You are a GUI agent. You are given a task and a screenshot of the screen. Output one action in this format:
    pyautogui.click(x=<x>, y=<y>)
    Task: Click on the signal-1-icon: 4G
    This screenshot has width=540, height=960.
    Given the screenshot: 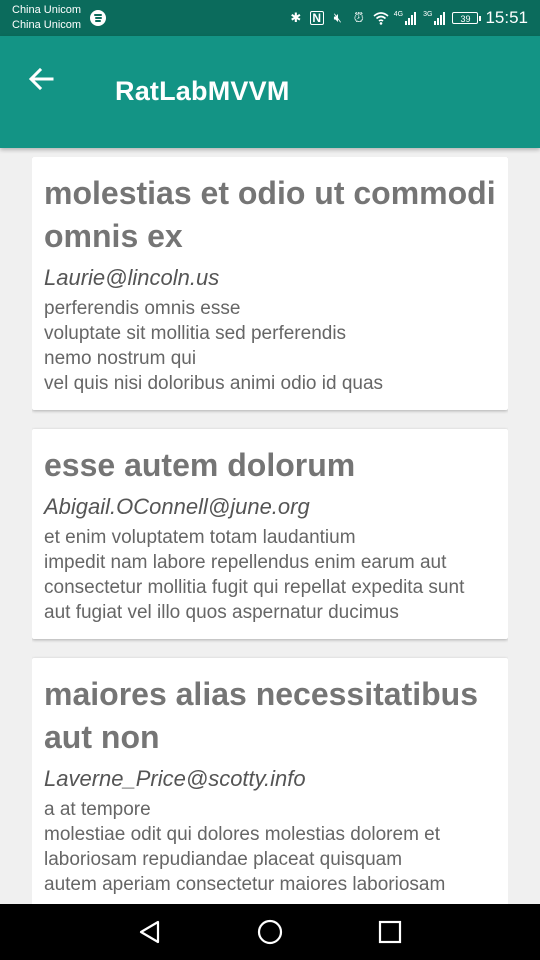 What is the action you would take?
    pyautogui.click(x=405, y=18)
    